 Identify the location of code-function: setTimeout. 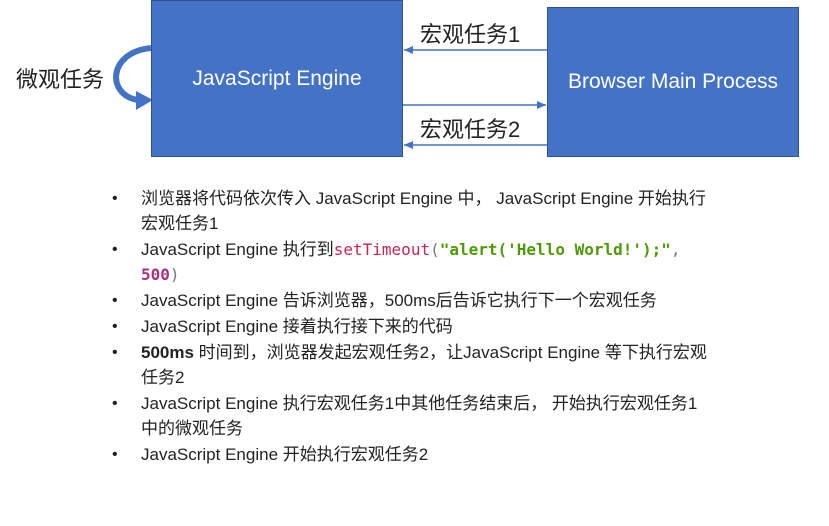
(382, 249).